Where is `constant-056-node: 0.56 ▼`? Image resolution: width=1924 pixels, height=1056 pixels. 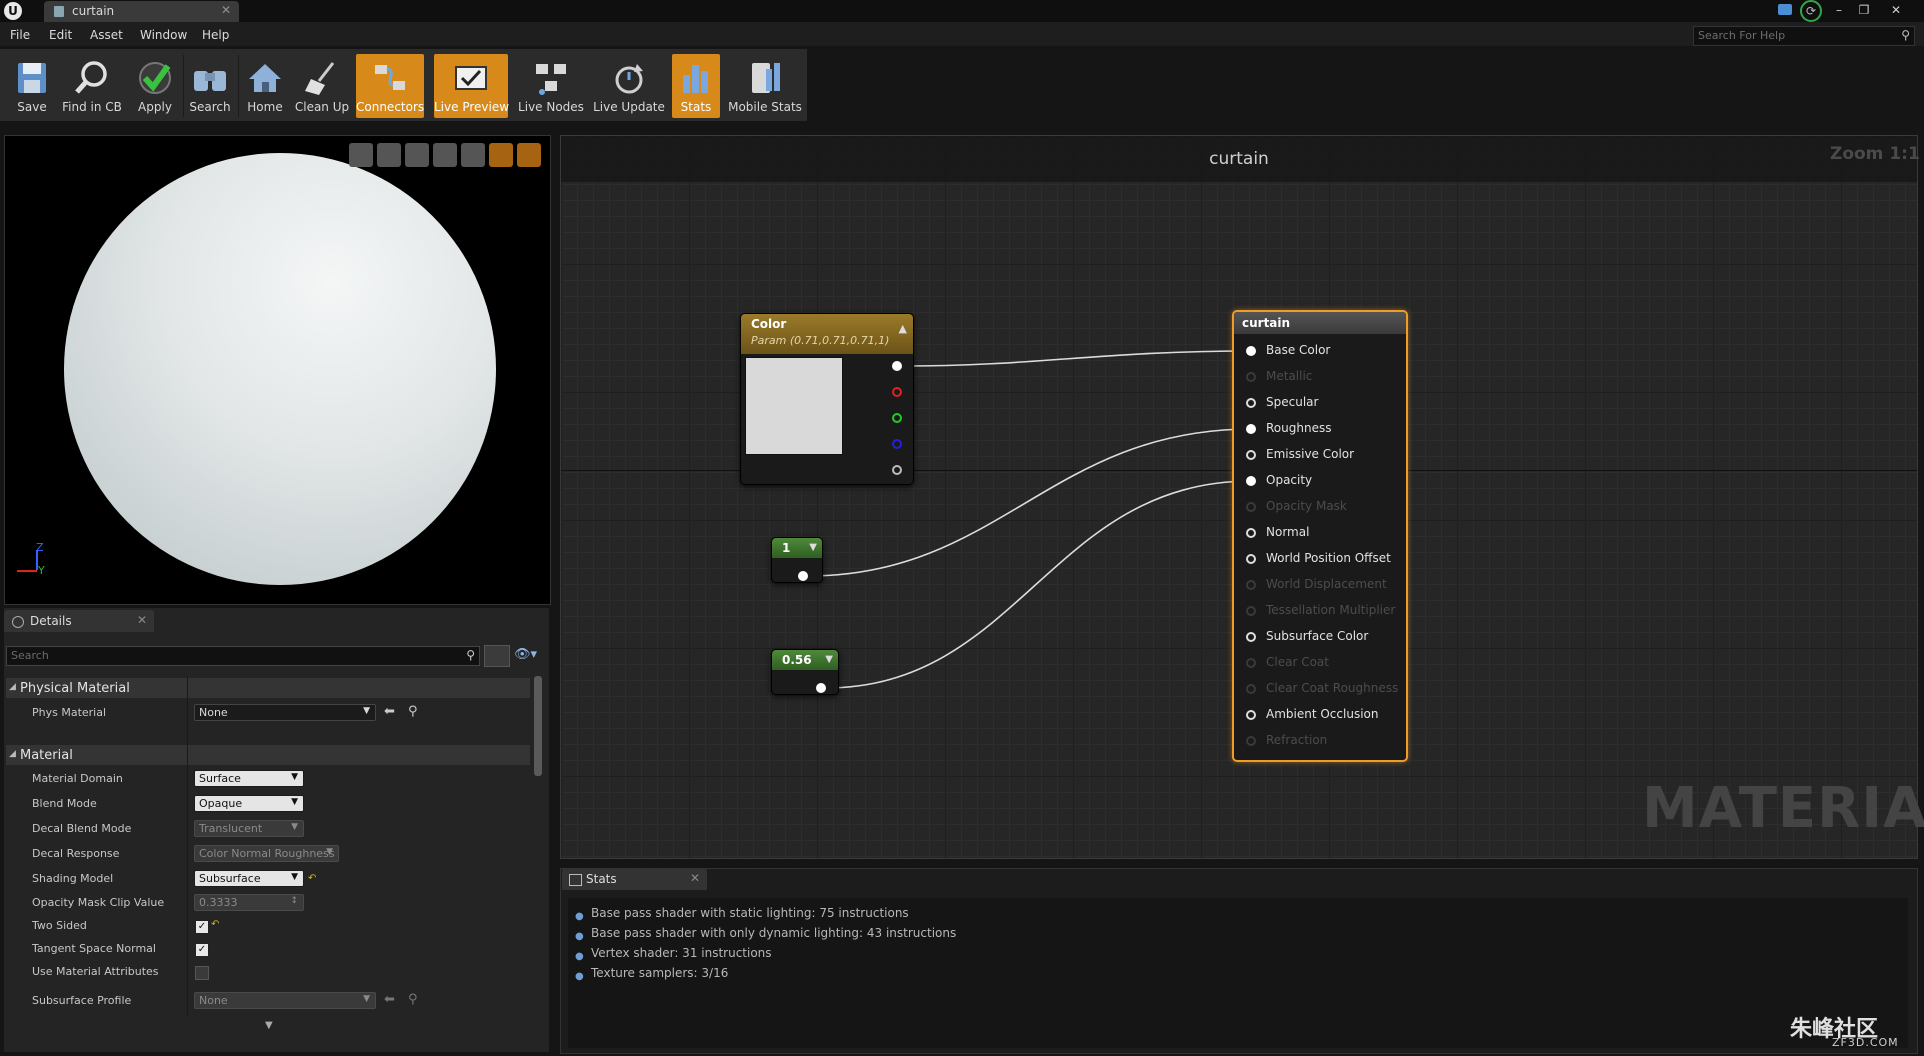
constant-056-node: 0.56 ▼ is located at coordinates (805, 672).